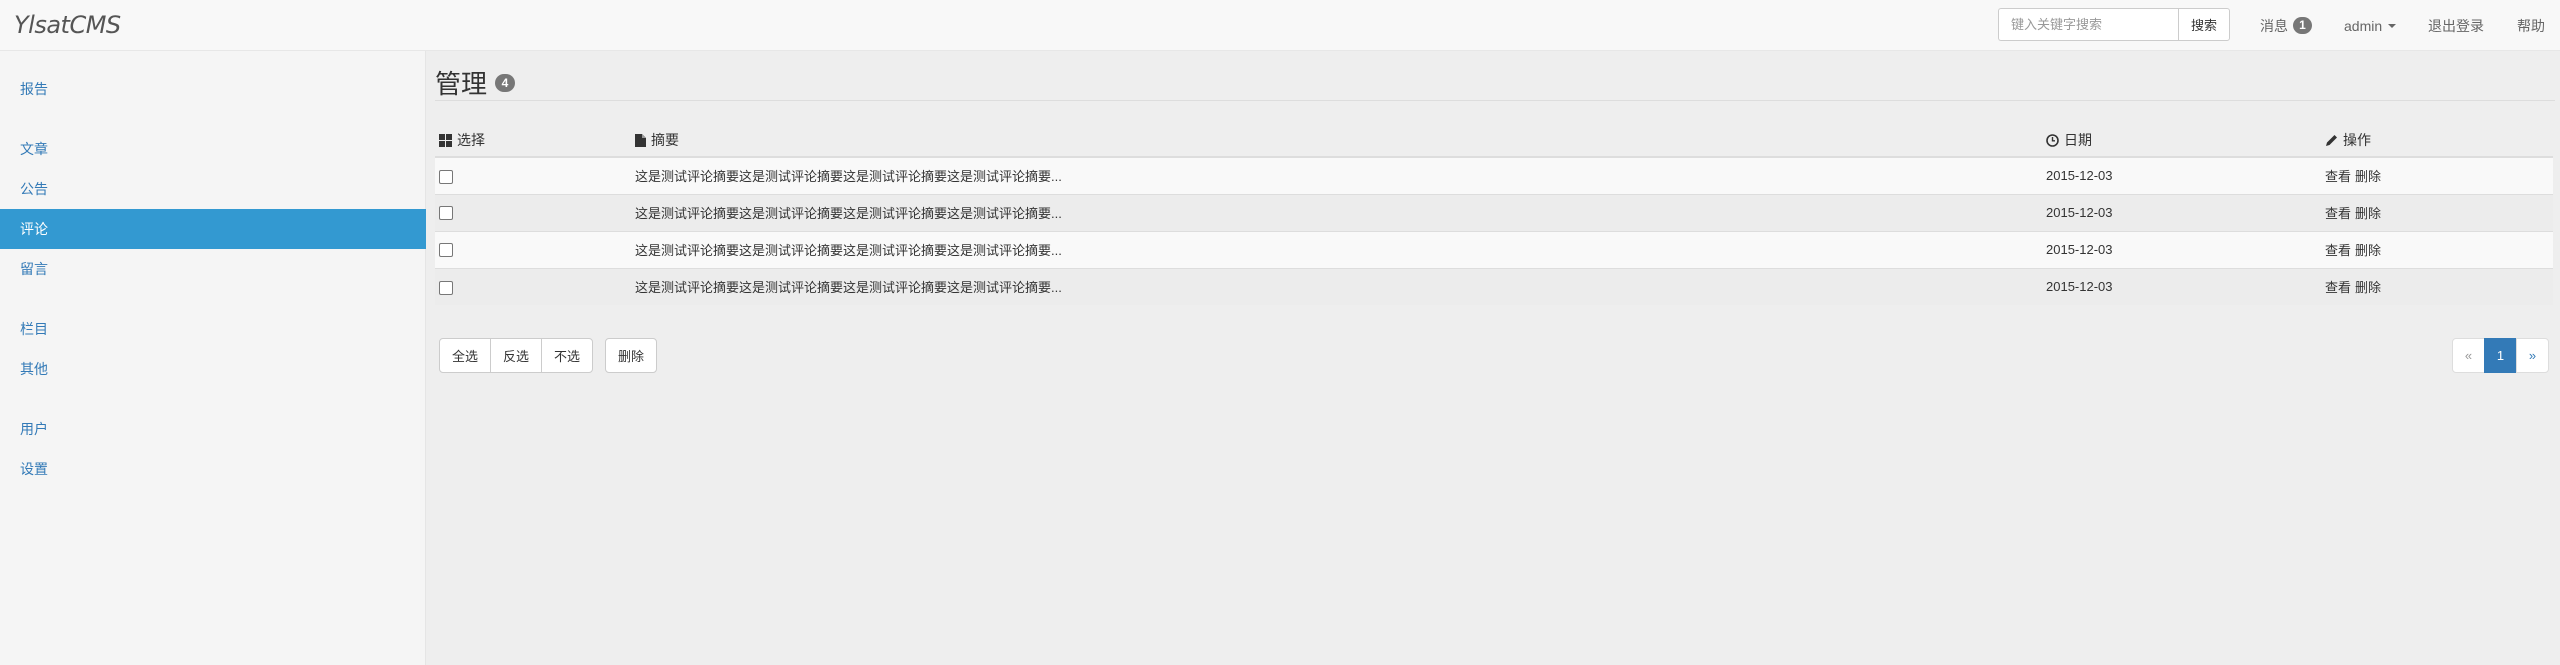  What do you see at coordinates (2078, 139) in the screenshot?
I see `header-date-label: 日期` at bounding box center [2078, 139].